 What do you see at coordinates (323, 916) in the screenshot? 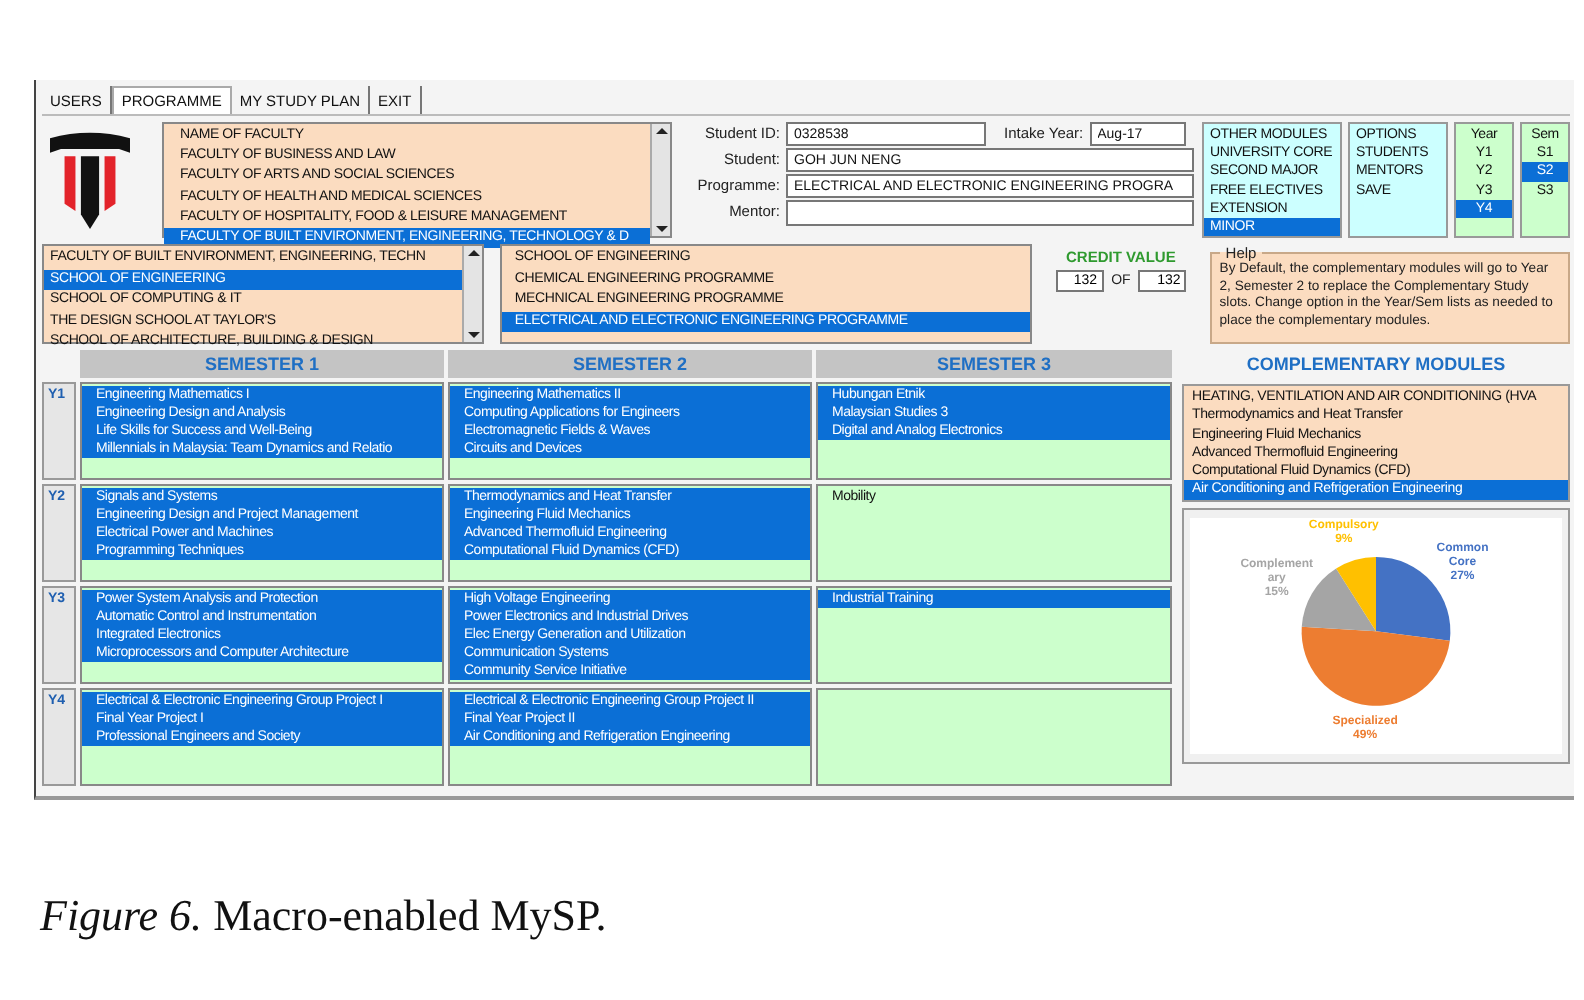
I see `figure-caption: Figure 6. Macro-enabled MySP.` at bounding box center [323, 916].